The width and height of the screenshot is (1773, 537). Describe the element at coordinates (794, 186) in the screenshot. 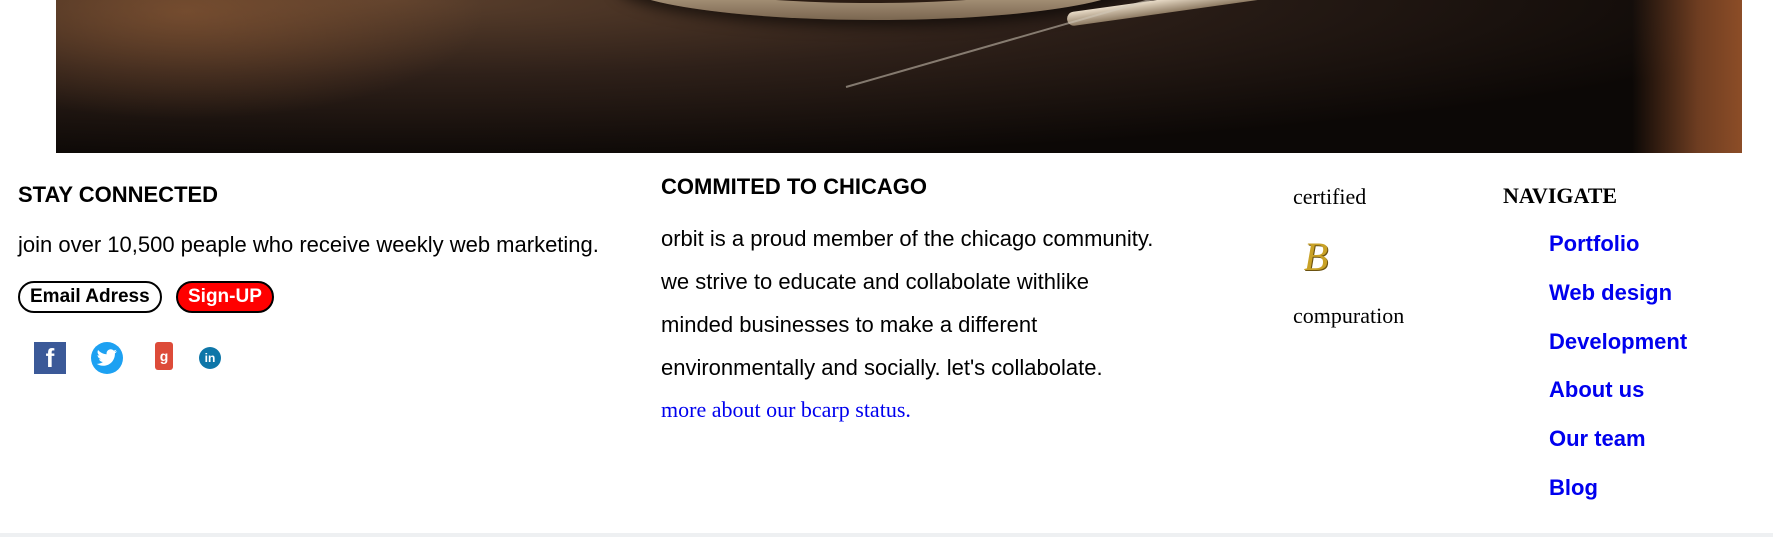

I see `commited-heading: COMMITED TO CHICAGO` at that location.